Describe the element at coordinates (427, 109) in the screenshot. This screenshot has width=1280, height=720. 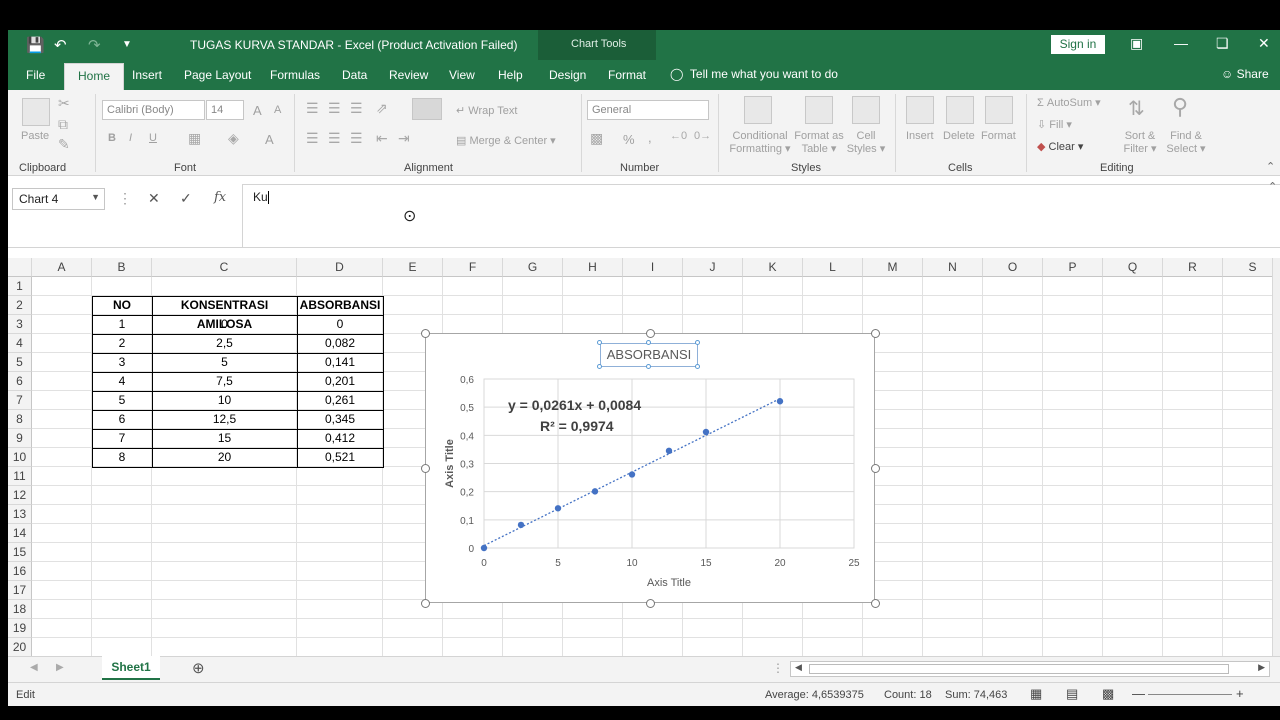
I see `text-direction-button` at that location.